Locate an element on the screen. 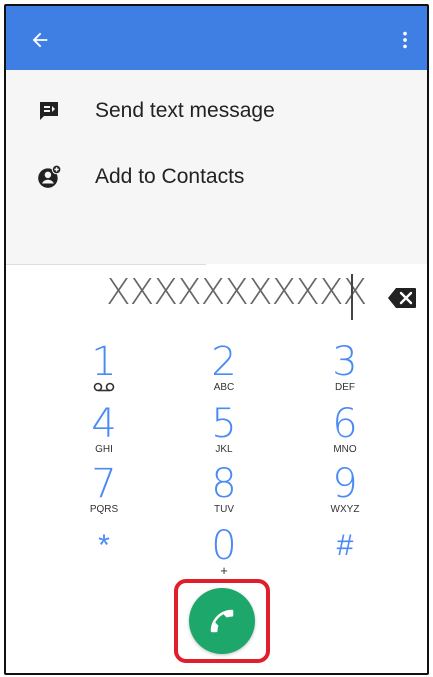 The height and width of the screenshot is (677, 433). send-text-message-label: Send text message is located at coordinates (185, 110).